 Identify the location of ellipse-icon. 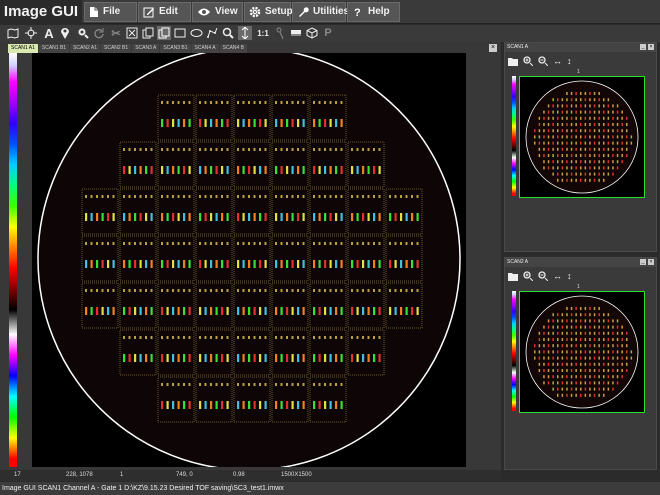
(196, 33).